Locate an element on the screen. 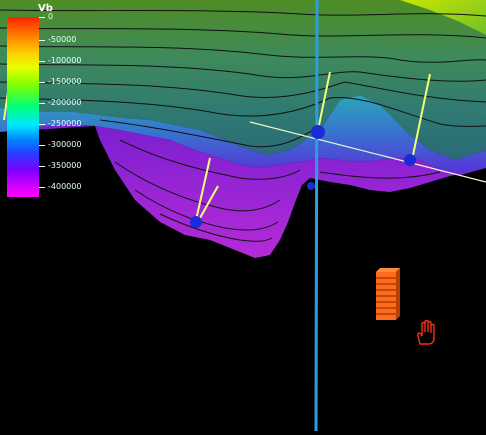 This screenshot has height=435, width=486. well-trajectory is located at coordinates (316, 216).